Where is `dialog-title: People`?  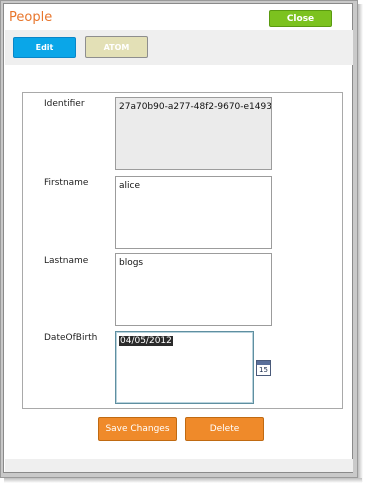
dialog-title: People is located at coordinates (31, 17).